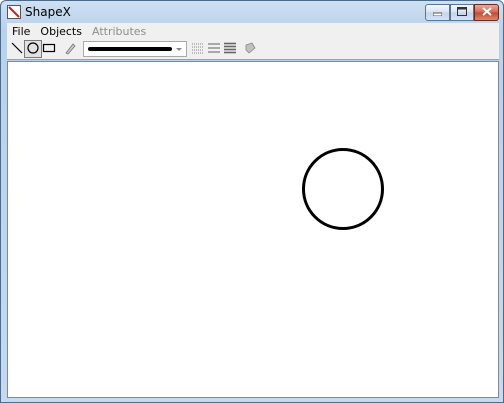 The height and width of the screenshot is (403, 504). Describe the element at coordinates (214, 49) in the screenshot. I see `medium-lines-icon` at that location.